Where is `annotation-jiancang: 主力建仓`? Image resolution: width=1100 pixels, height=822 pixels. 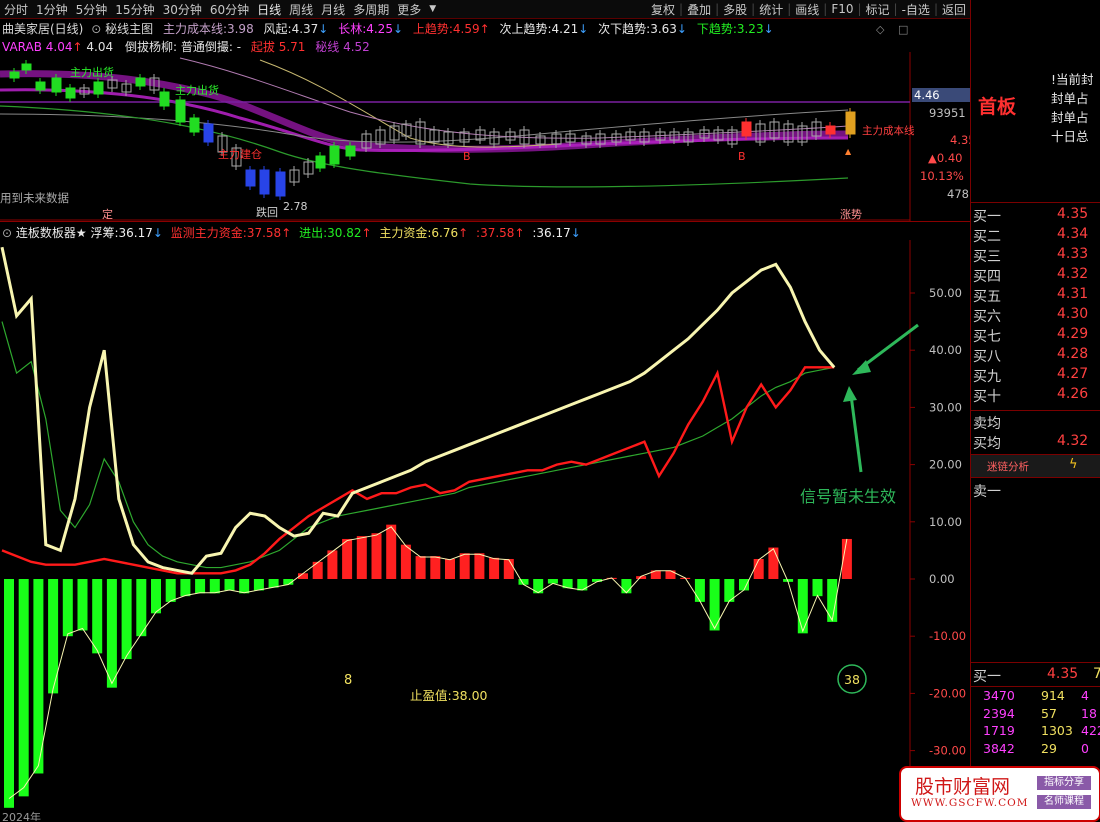
annotation-jiancang: 主力建仓 is located at coordinates (240, 154).